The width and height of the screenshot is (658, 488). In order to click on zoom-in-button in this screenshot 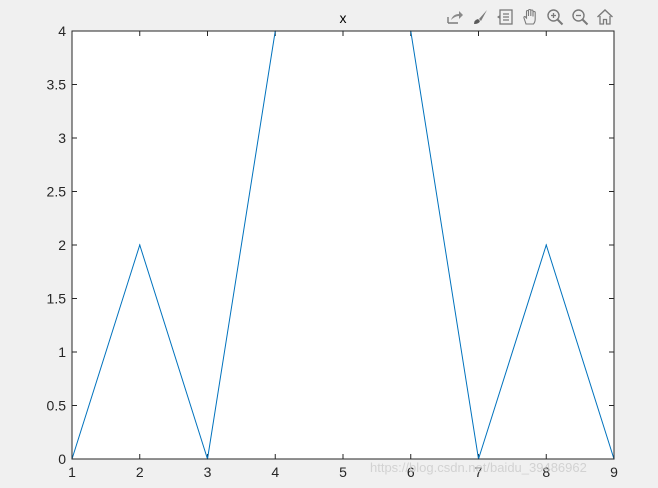, I will do `click(555, 17)`.